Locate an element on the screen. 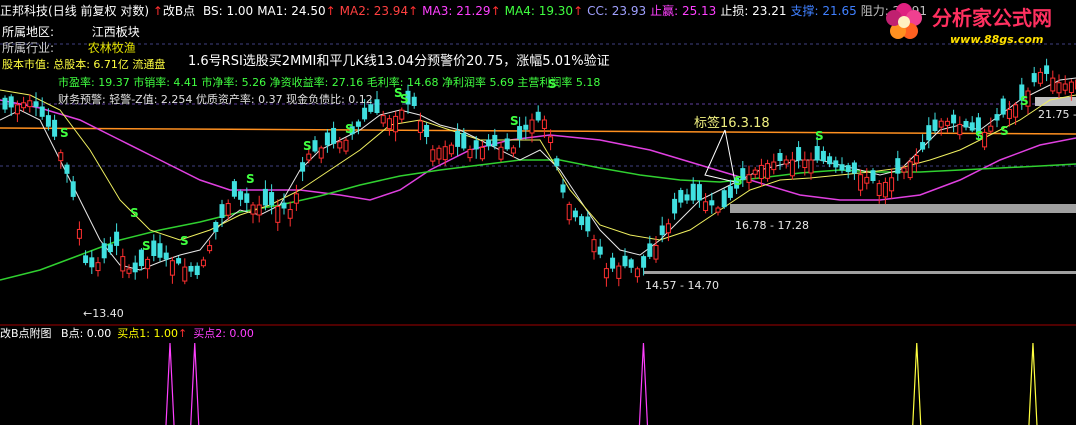 This screenshot has height=425, width=1076. sub-panel-title: 改B点附图 is located at coordinates (26, 333).